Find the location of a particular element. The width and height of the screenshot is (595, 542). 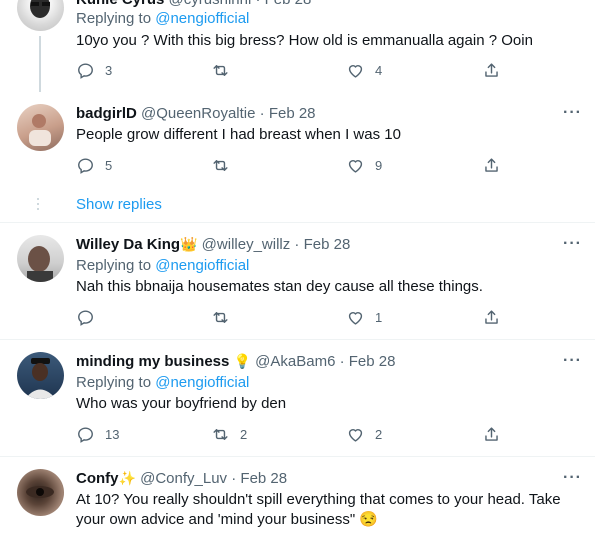

like-count: 2 is located at coordinates (379, 434).